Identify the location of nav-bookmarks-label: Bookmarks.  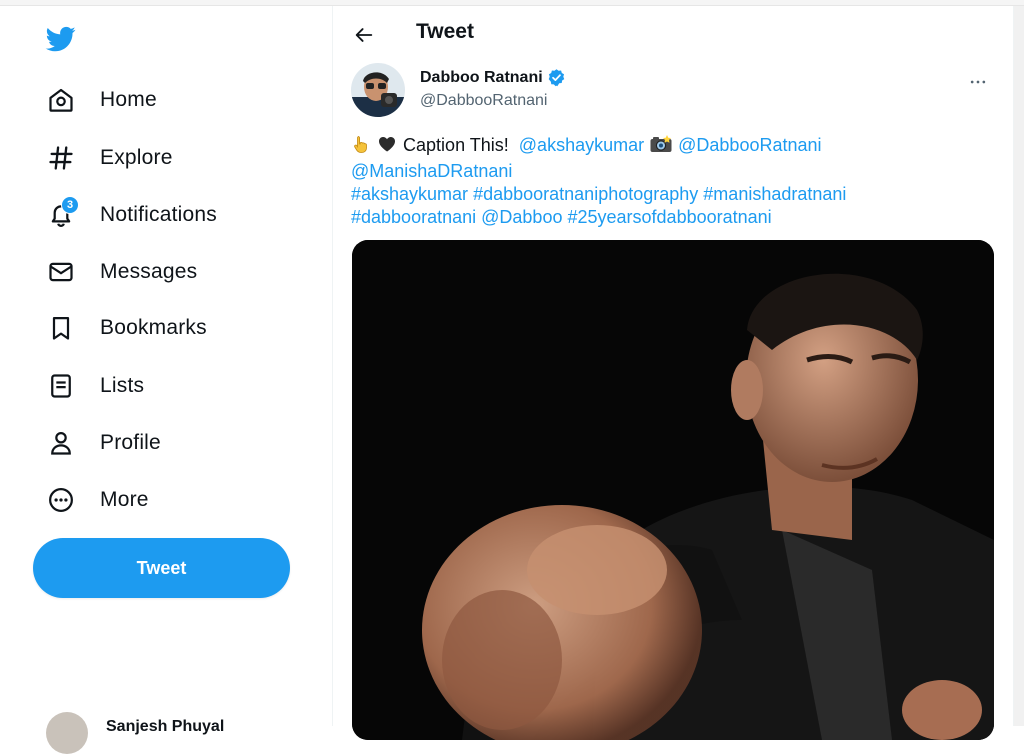
(153, 327).